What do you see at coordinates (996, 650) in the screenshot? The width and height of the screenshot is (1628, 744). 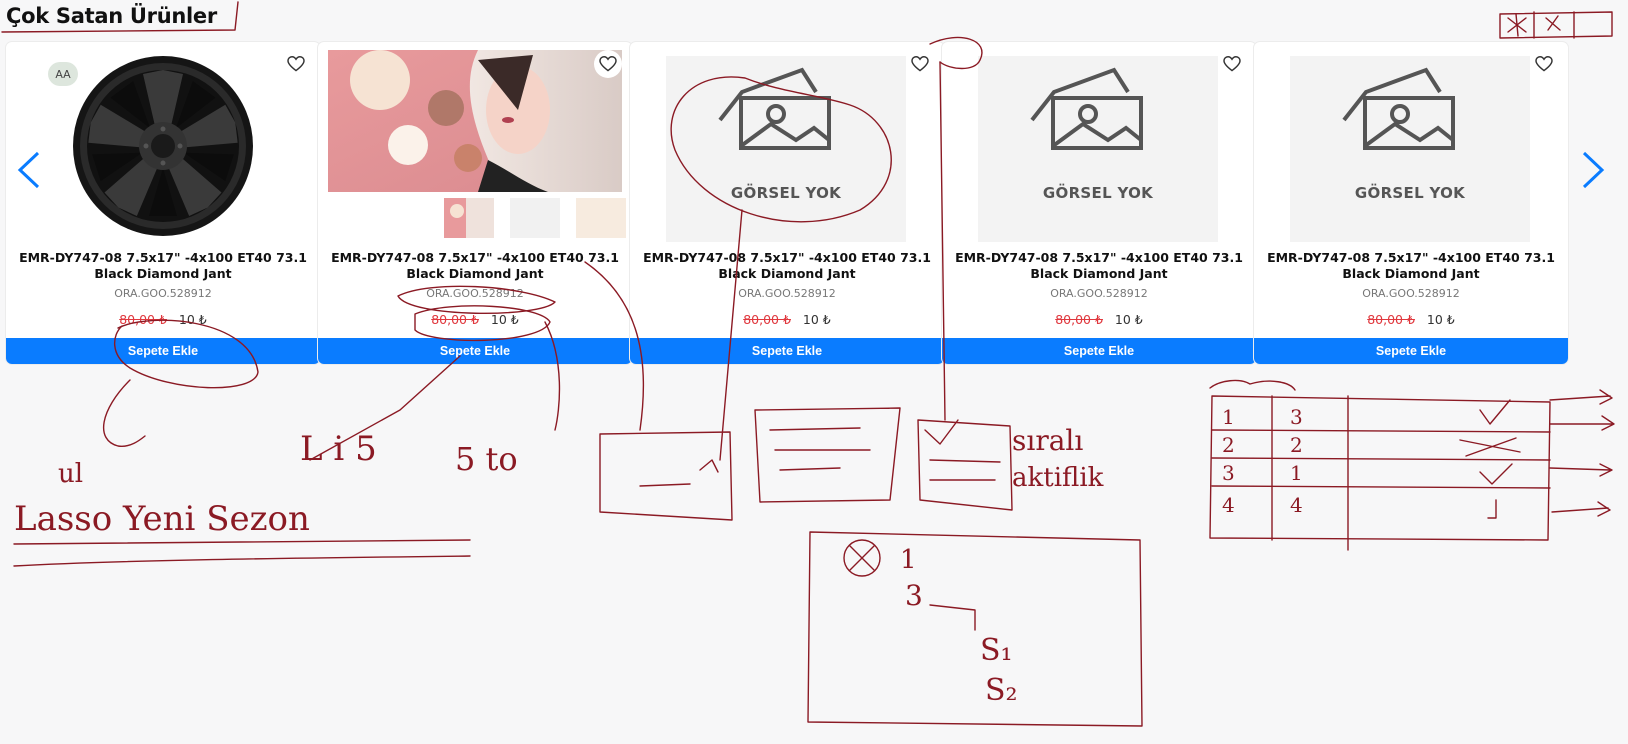 I see `svg-text: S₁` at bounding box center [996, 650].